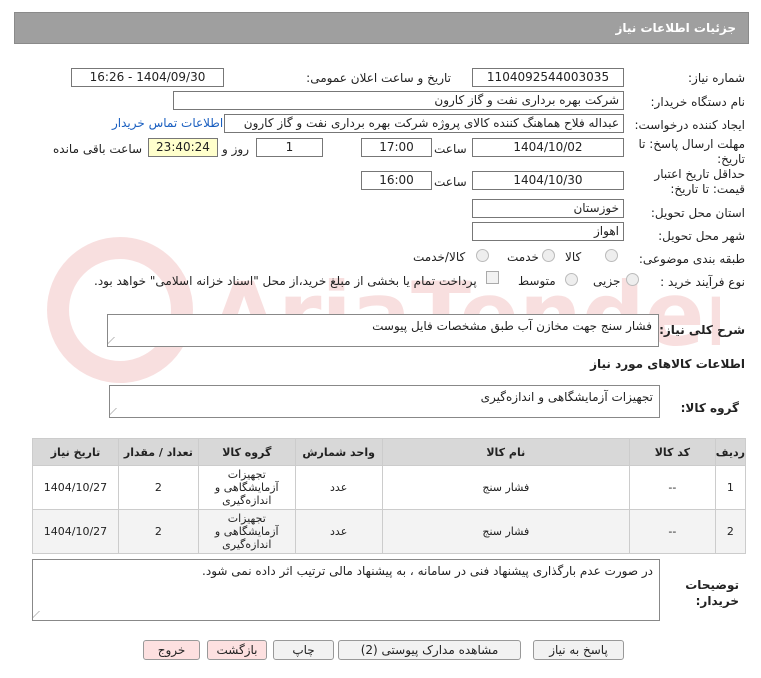 The height and width of the screenshot is (678, 761). Describe the element at coordinates (702, 330) in the screenshot. I see `description-label: شرح کلی نیاز:` at that location.